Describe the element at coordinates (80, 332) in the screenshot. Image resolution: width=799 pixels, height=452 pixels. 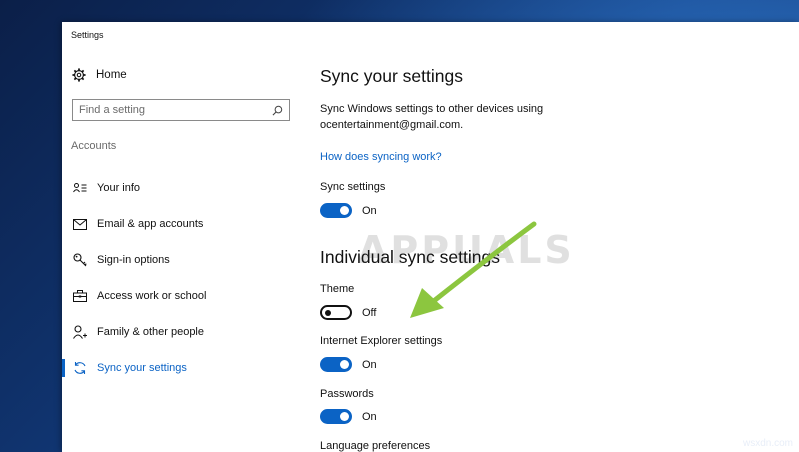
I see `person-add-icon` at that location.